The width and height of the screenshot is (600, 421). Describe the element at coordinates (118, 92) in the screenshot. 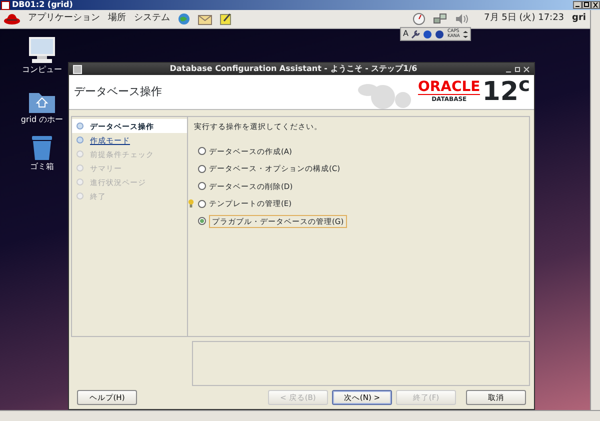

I see `page-heading: データベース操作` at that location.